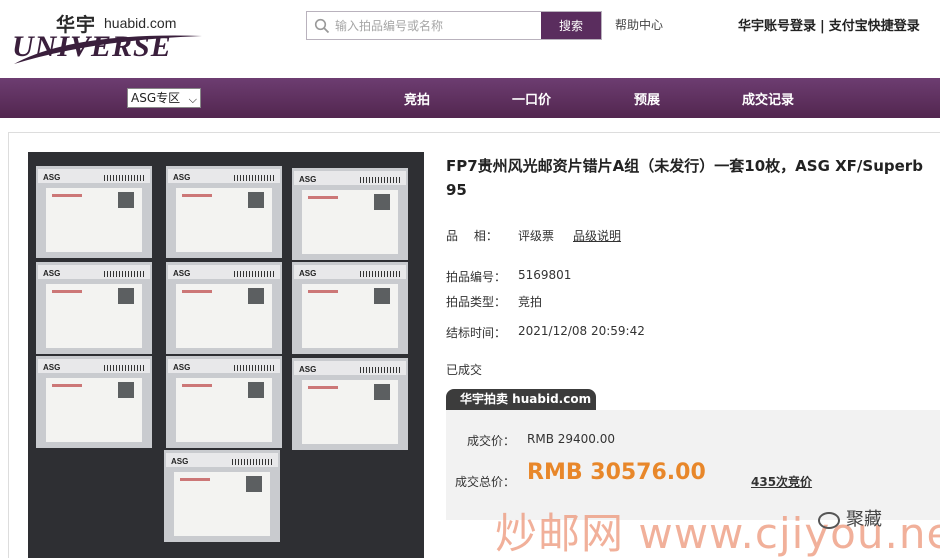  Describe the element at coordinates (874, 26) in the screenshot. I see `alipay-login-link: 支付宝快捷登录` at that location.